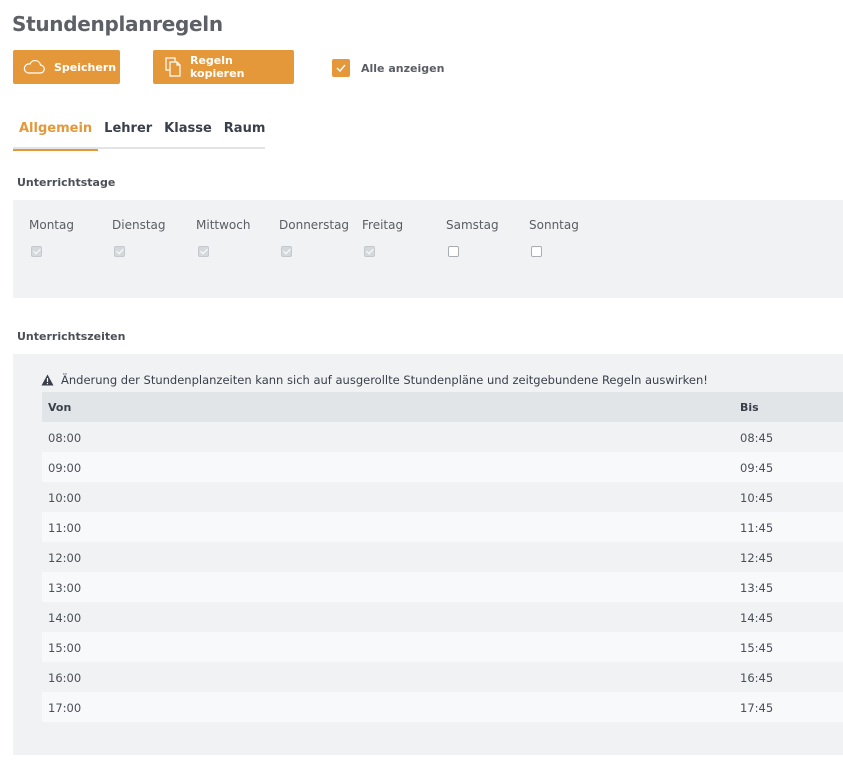  I want to click on time-to: 11:45, so click(757, 528).